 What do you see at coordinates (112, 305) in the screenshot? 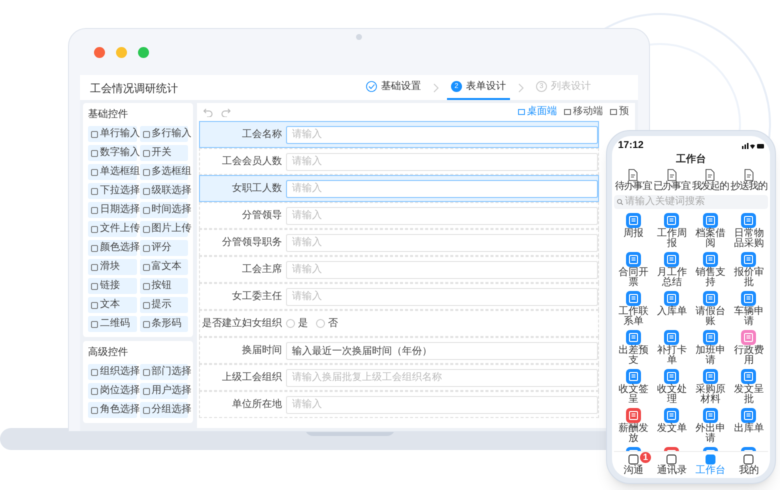
I see `widget-button: 文本` at bounding box center [112, 305].